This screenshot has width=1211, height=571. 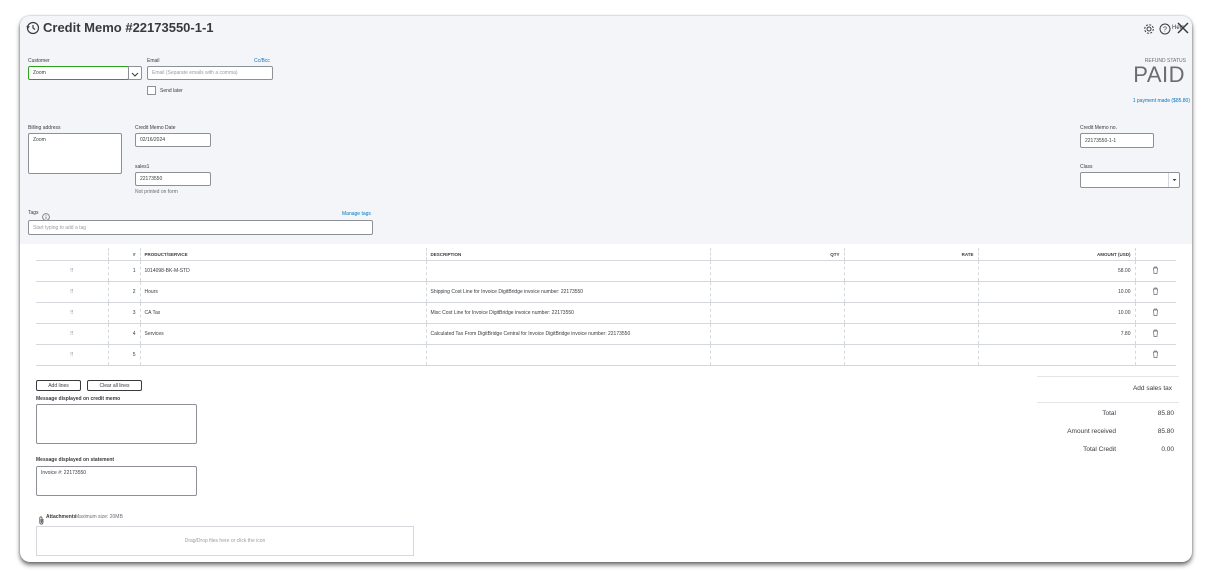 I want to click on send-later-checkbox, so click(x=151, y=90).